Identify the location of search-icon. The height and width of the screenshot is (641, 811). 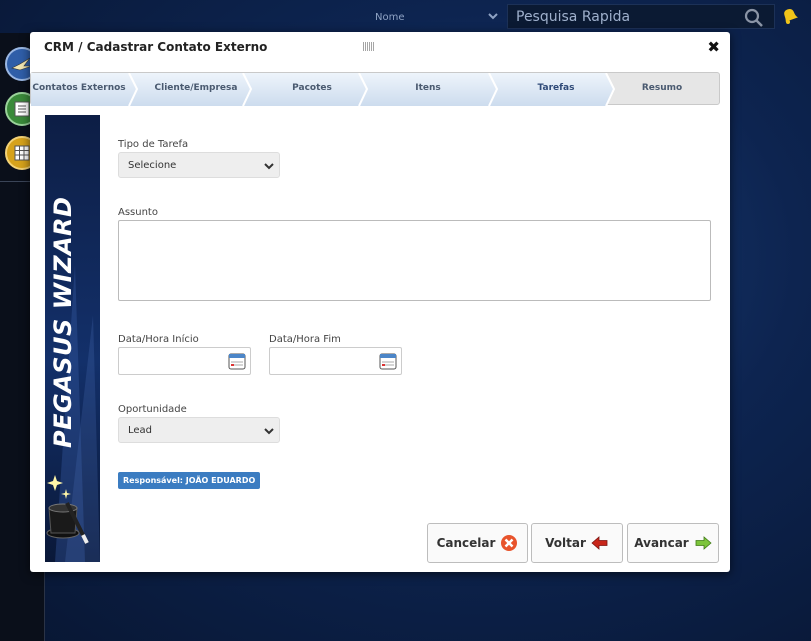
(754, 18).